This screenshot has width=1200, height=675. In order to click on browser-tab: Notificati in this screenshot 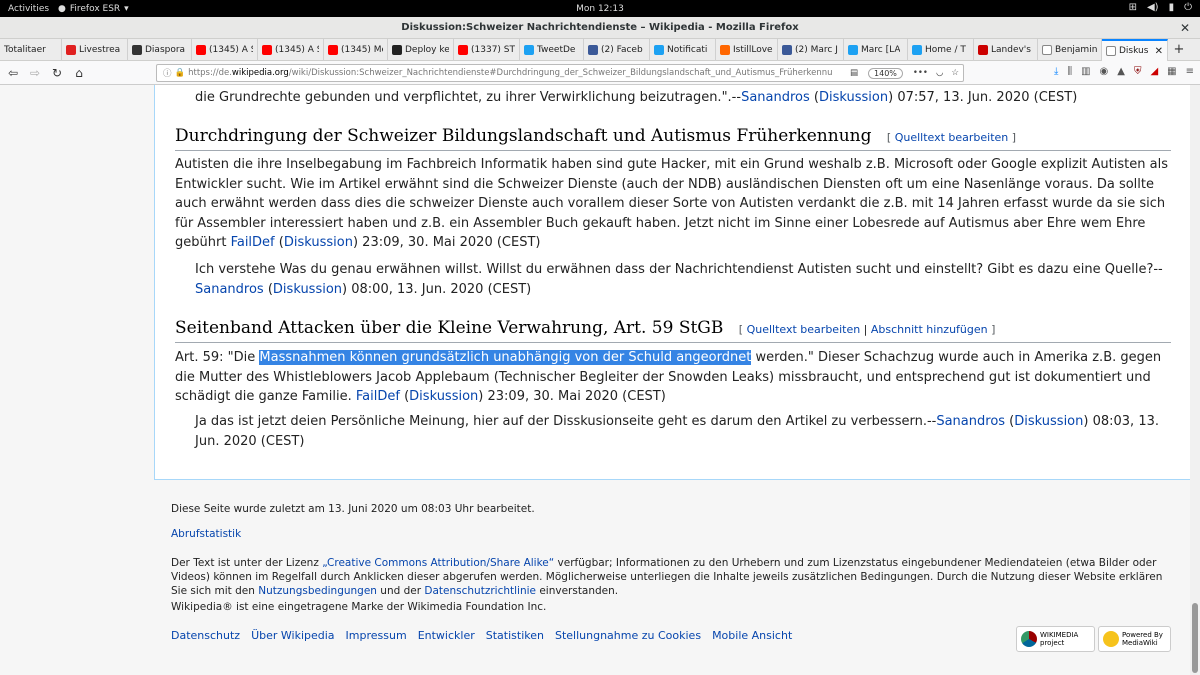, I will do `click(683, 50)`.